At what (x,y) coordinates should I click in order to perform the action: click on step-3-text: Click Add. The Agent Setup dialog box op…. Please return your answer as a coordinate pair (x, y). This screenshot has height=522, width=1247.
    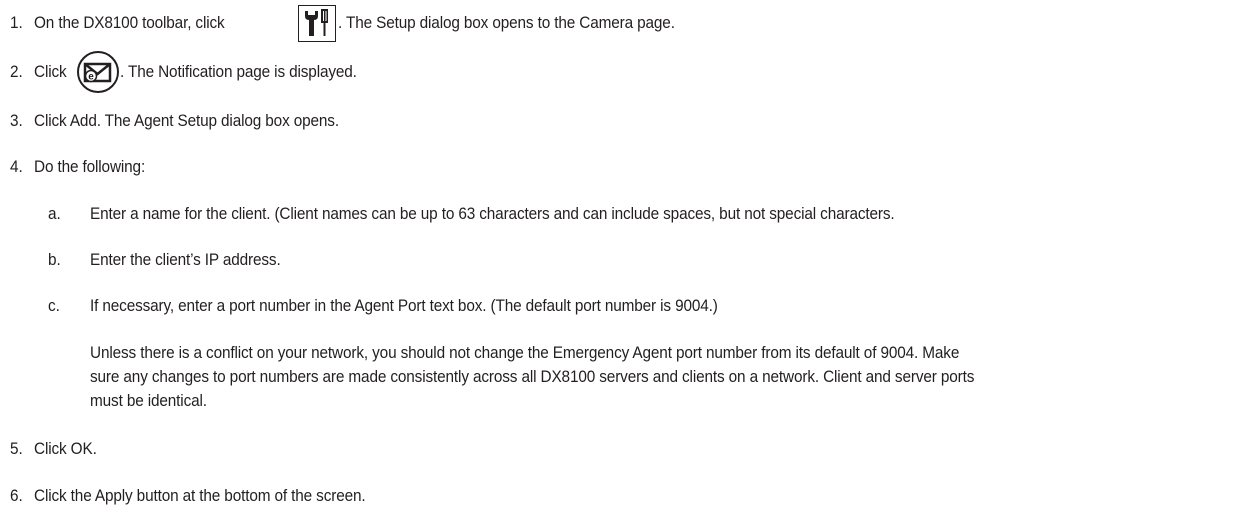
    Looking at the image, I should click on (186, 121).